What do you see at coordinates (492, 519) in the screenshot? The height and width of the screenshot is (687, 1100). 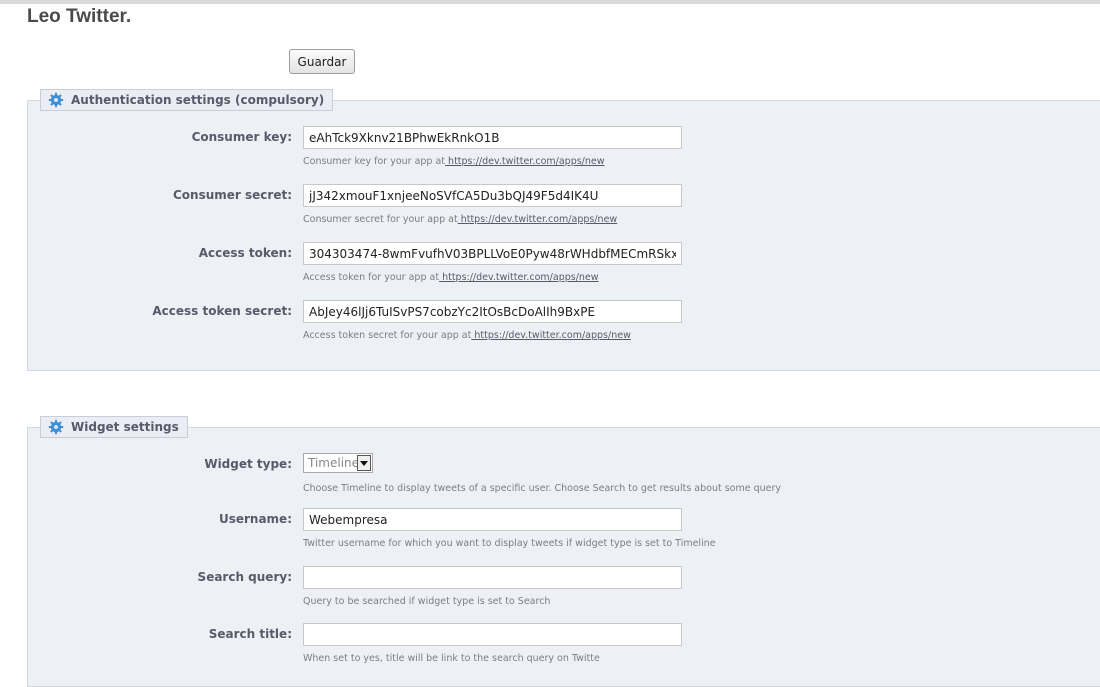 I see `username-input` at bounding box center [492, 519].